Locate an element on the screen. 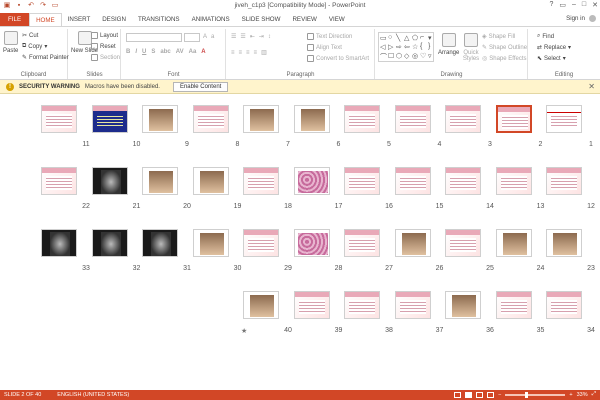 The height and width of the screenshot is (400, 600). shape-icon: ▭ is located at coordinates (384, 38).